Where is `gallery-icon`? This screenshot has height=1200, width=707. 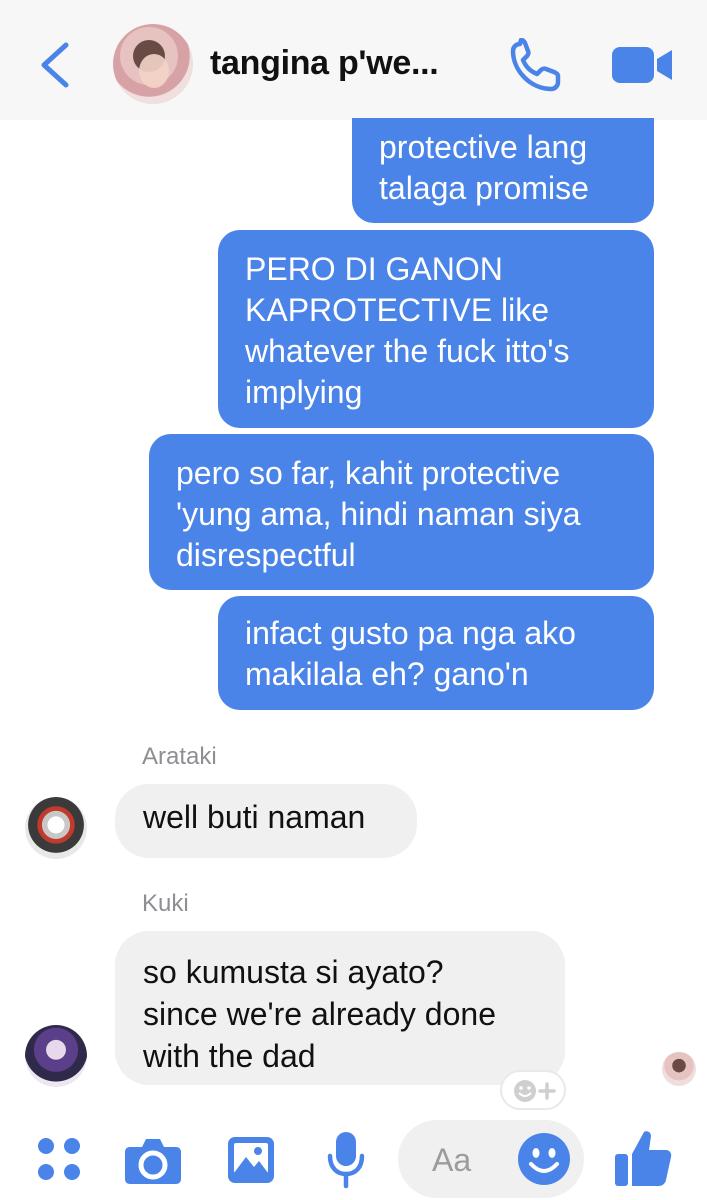
gallery-icon is located at coordinates (251, 1160).